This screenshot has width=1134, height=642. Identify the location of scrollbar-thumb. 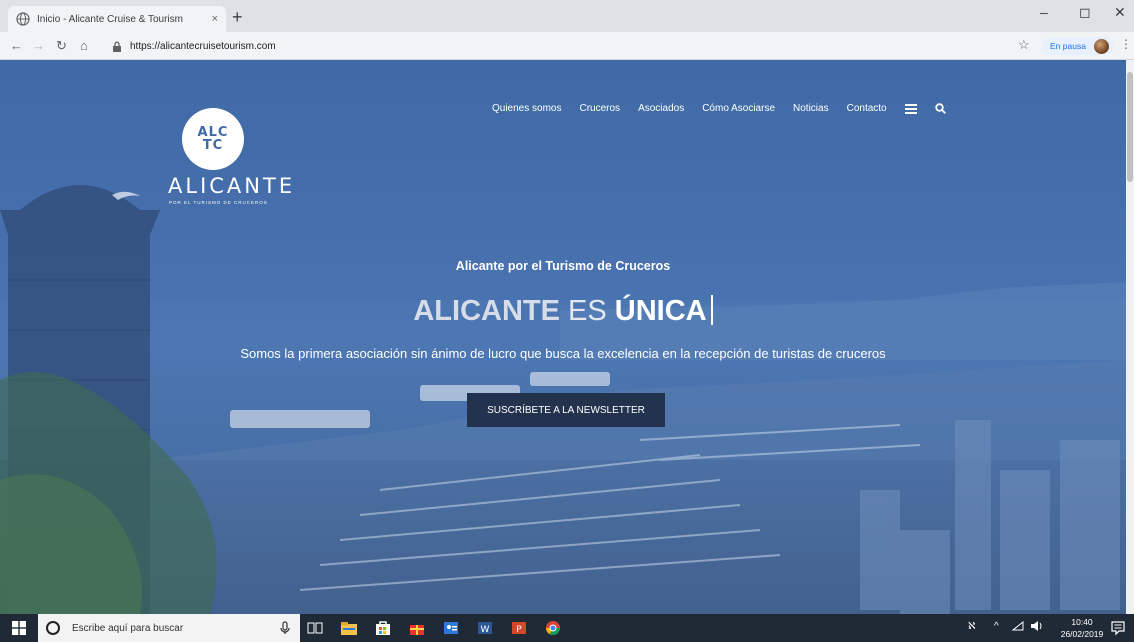
(1130, 127).